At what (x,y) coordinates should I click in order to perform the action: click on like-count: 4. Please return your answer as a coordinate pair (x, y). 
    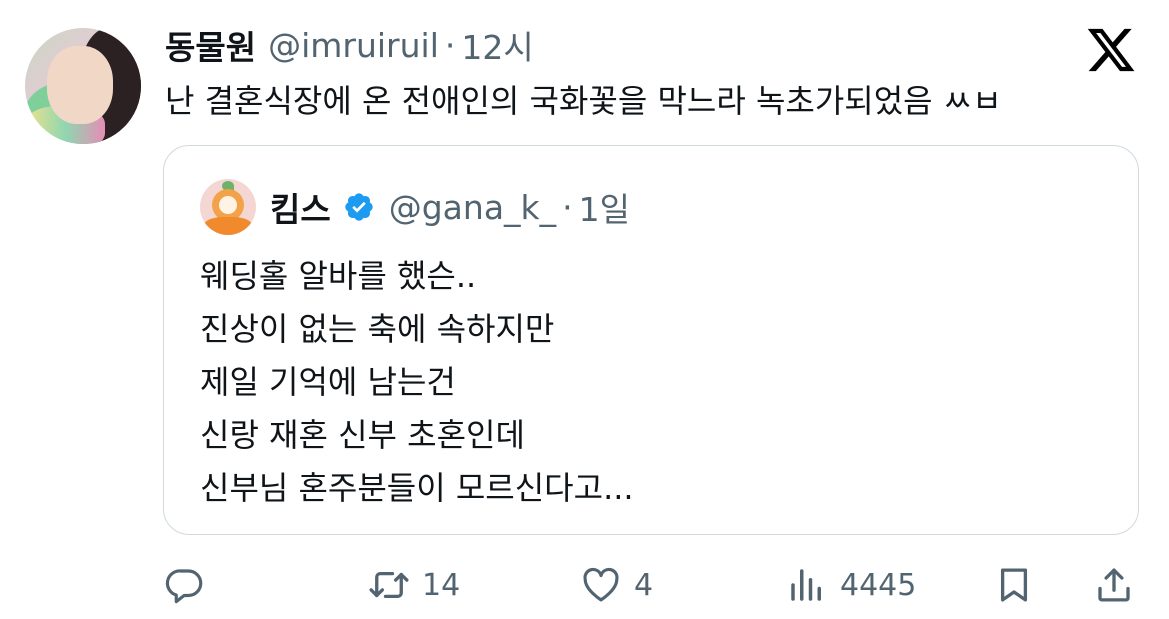
    Looking at the image, I should click on (644, 585).